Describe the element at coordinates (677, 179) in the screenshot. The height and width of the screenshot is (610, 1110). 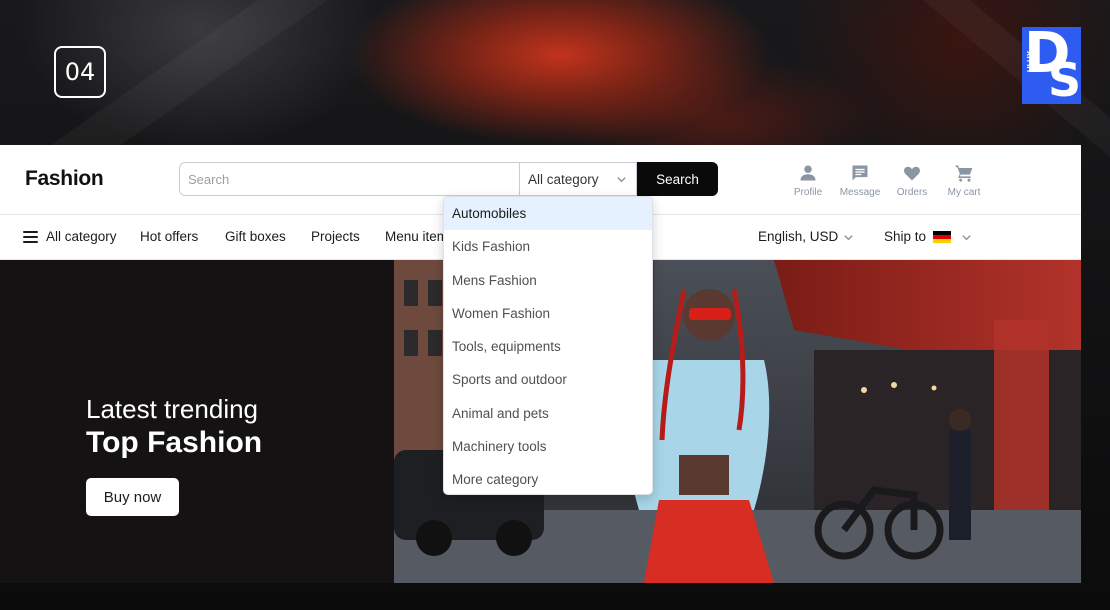
I see `search-button: Search` at that location.